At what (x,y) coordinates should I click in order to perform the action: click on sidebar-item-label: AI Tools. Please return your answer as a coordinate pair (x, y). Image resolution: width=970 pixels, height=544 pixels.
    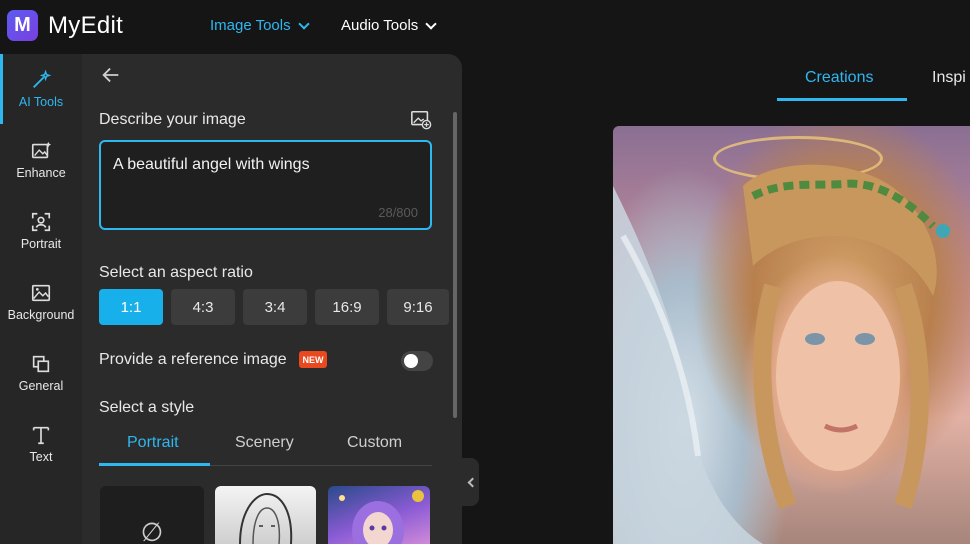
    Looking at the image, I should click on (41, 102).